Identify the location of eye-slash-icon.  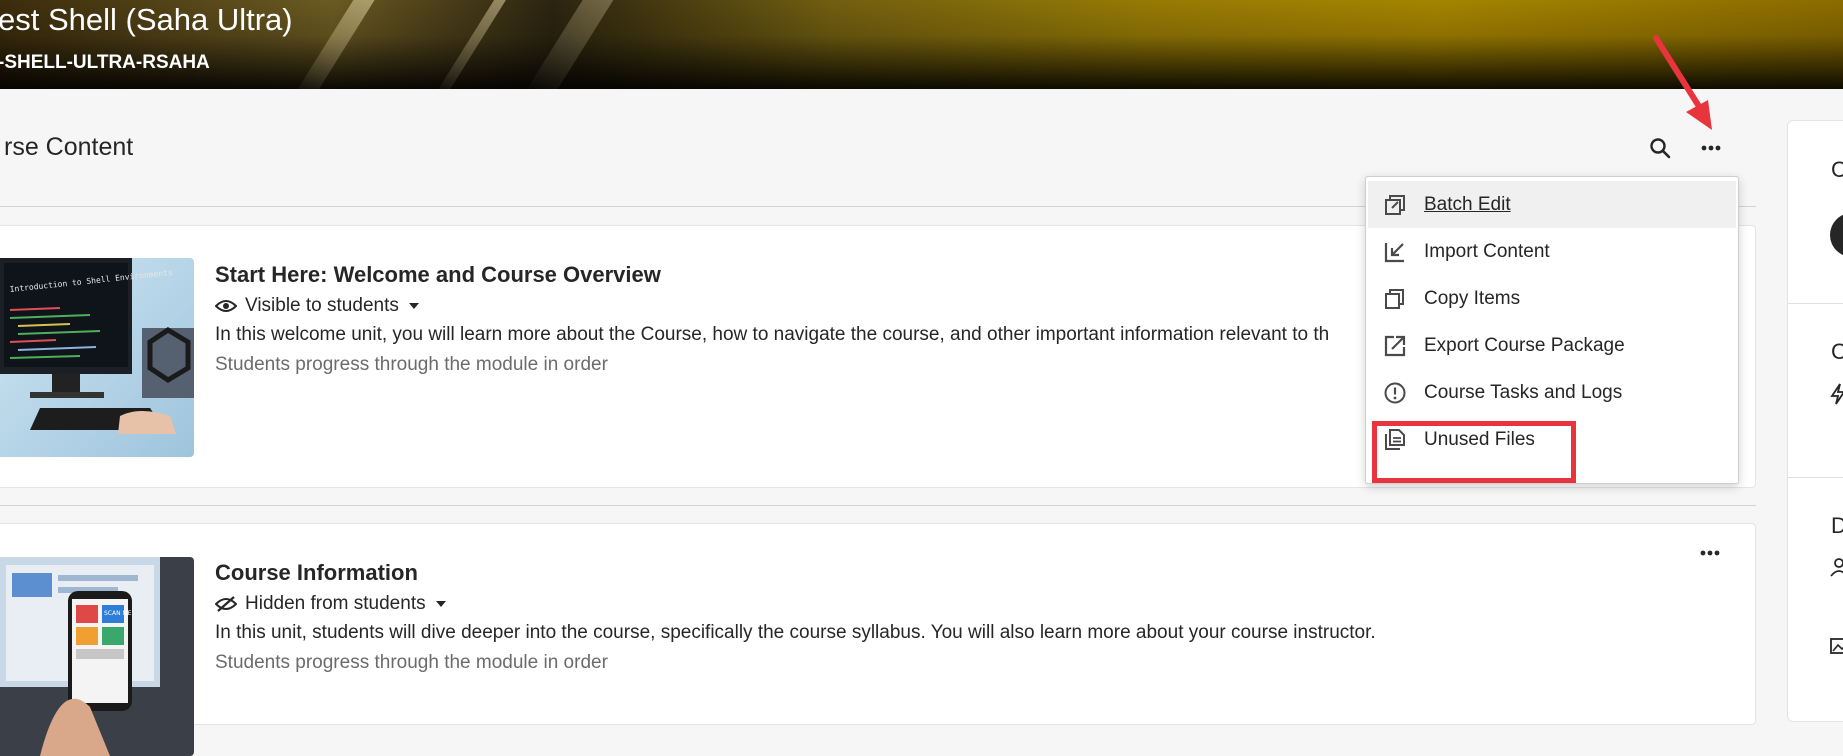
(226, 604).